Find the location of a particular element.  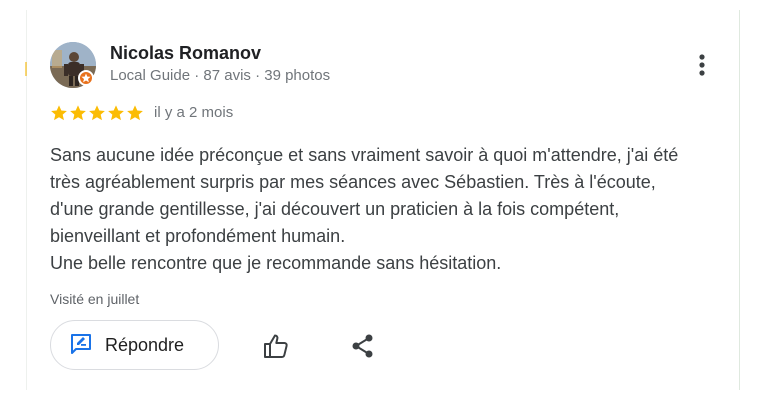

reviewer-meta: Local Guide · 87 avis · 39 photos is located at coordinates (220, 75).